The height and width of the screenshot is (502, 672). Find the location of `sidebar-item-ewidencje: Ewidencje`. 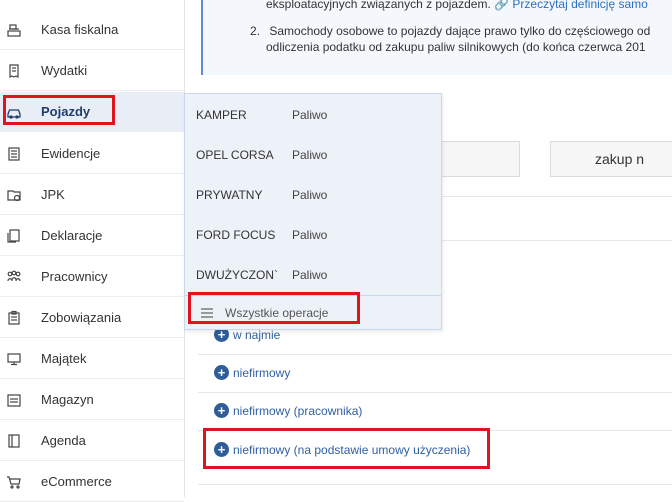

sidebar-item-ewidencje: Ewidencje is located at coordinates (92, 154).